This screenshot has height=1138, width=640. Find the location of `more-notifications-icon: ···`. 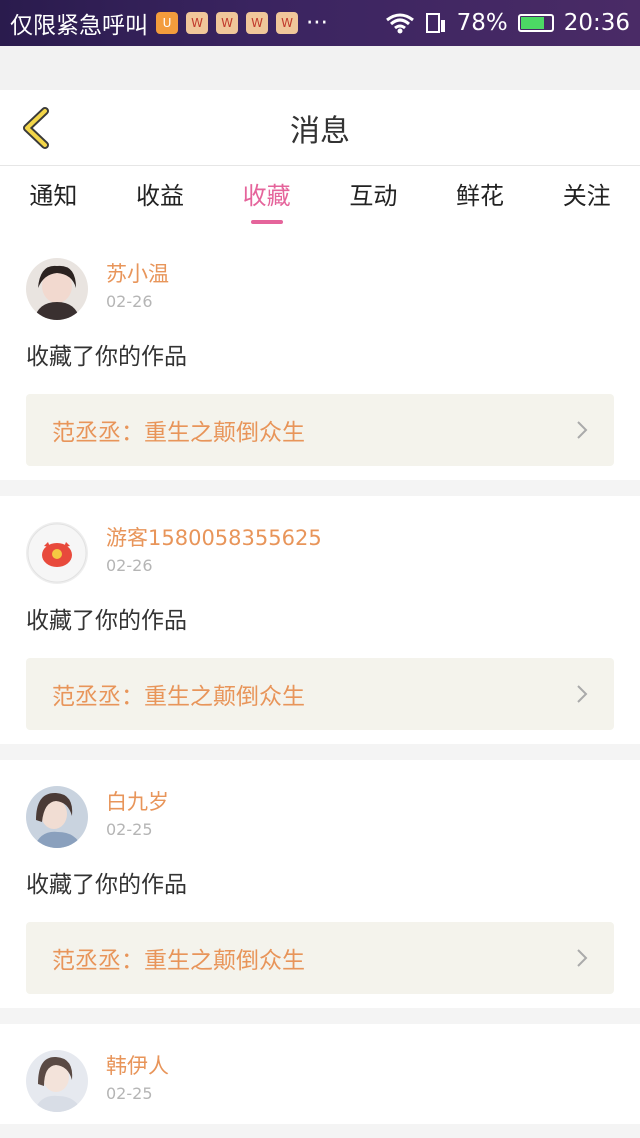

more-notifications-icon: ··· is located at coordinates (317, 23).